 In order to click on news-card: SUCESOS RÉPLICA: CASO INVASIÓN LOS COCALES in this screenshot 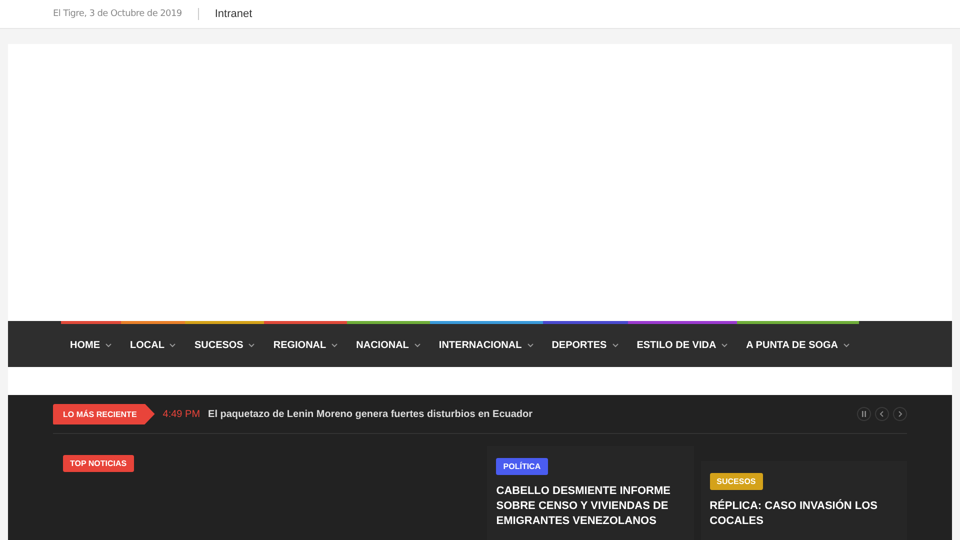, I will do `click(803, 500)`.